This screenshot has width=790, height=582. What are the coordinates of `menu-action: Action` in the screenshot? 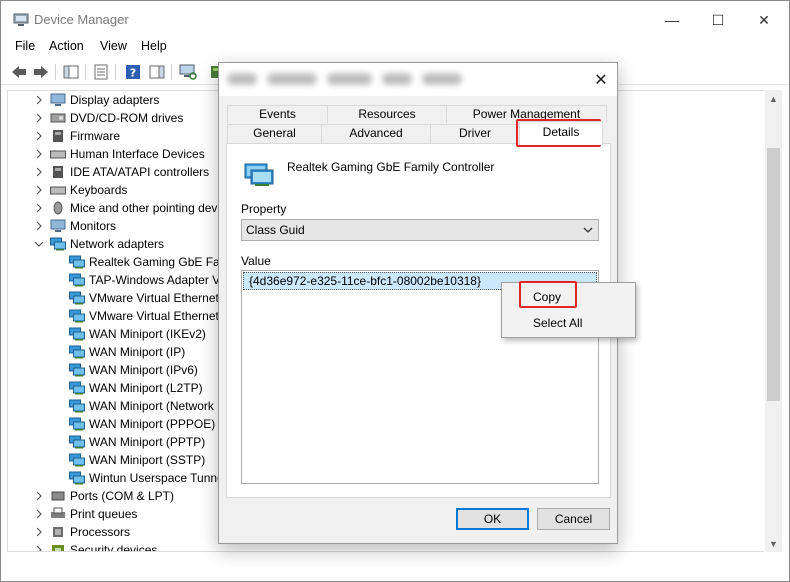 It's located at (66, 46).